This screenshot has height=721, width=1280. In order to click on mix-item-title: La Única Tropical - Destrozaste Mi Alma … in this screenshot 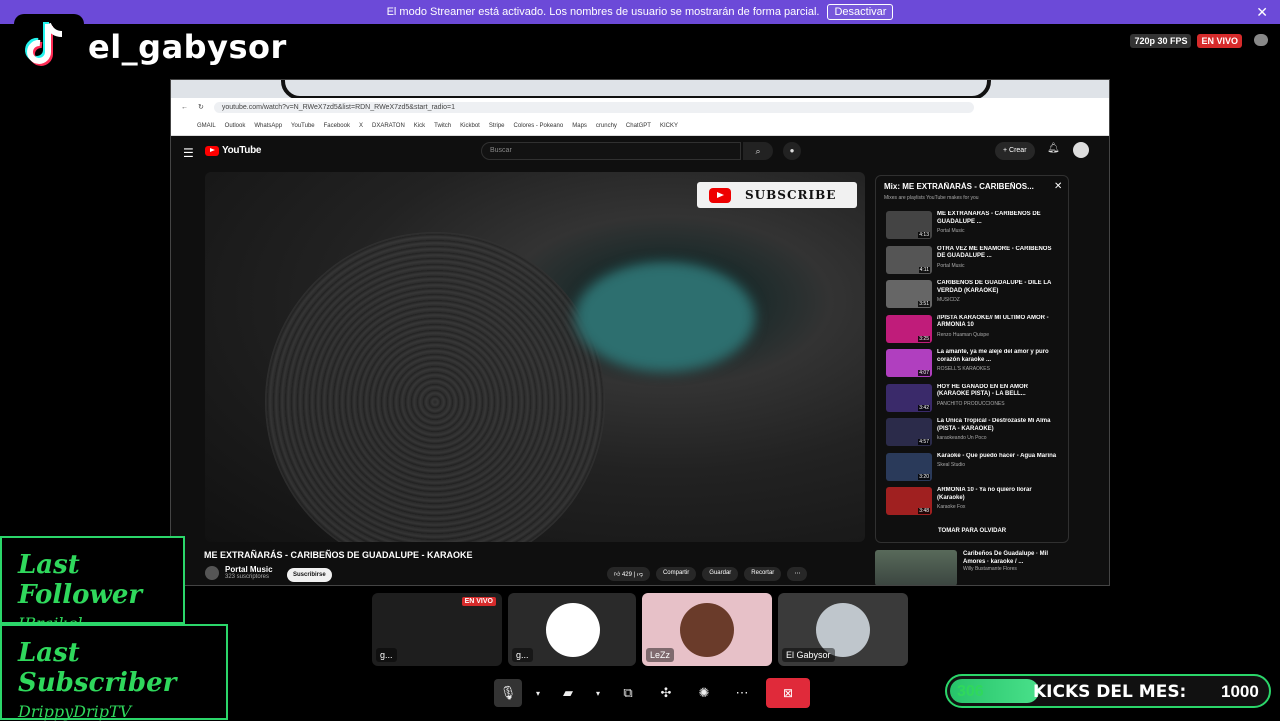, I will do `click(994, 425)`.